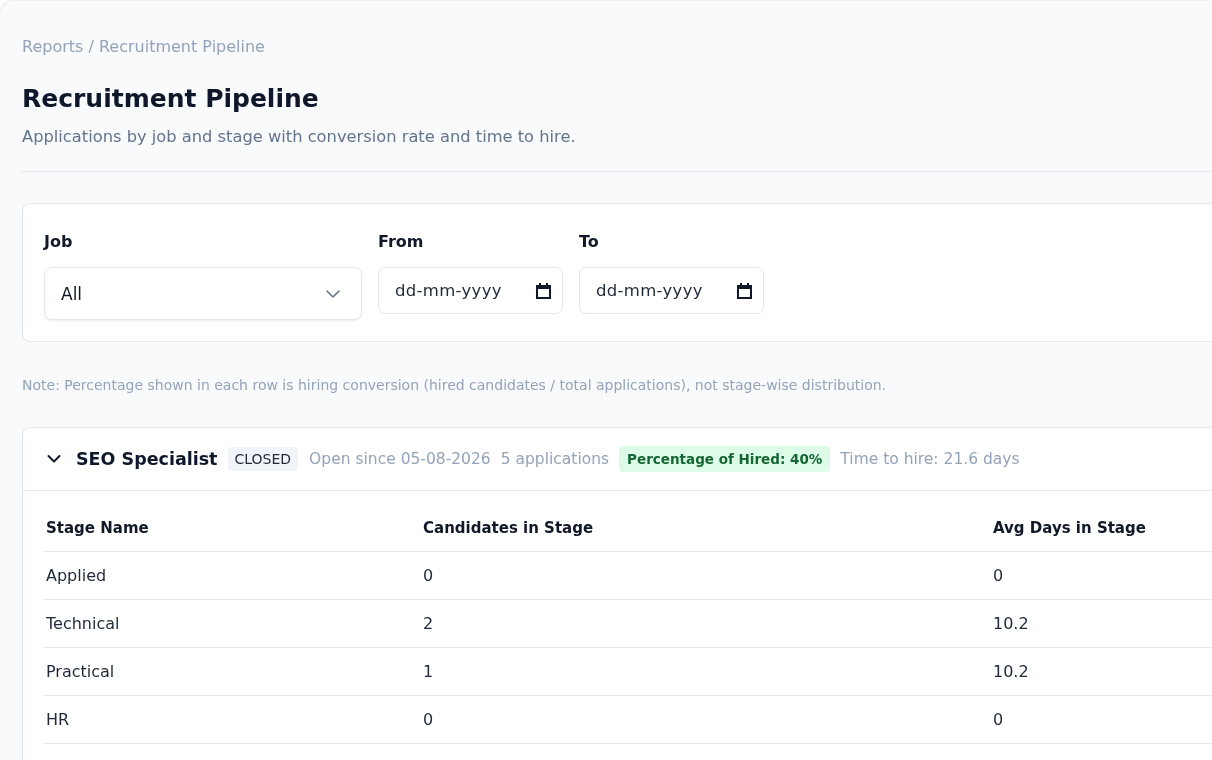 The width and height of the screenshot is (1212, 760). I want to click on hired-rate-badge: Percentage of Hired: 40%, so click(725, 459).